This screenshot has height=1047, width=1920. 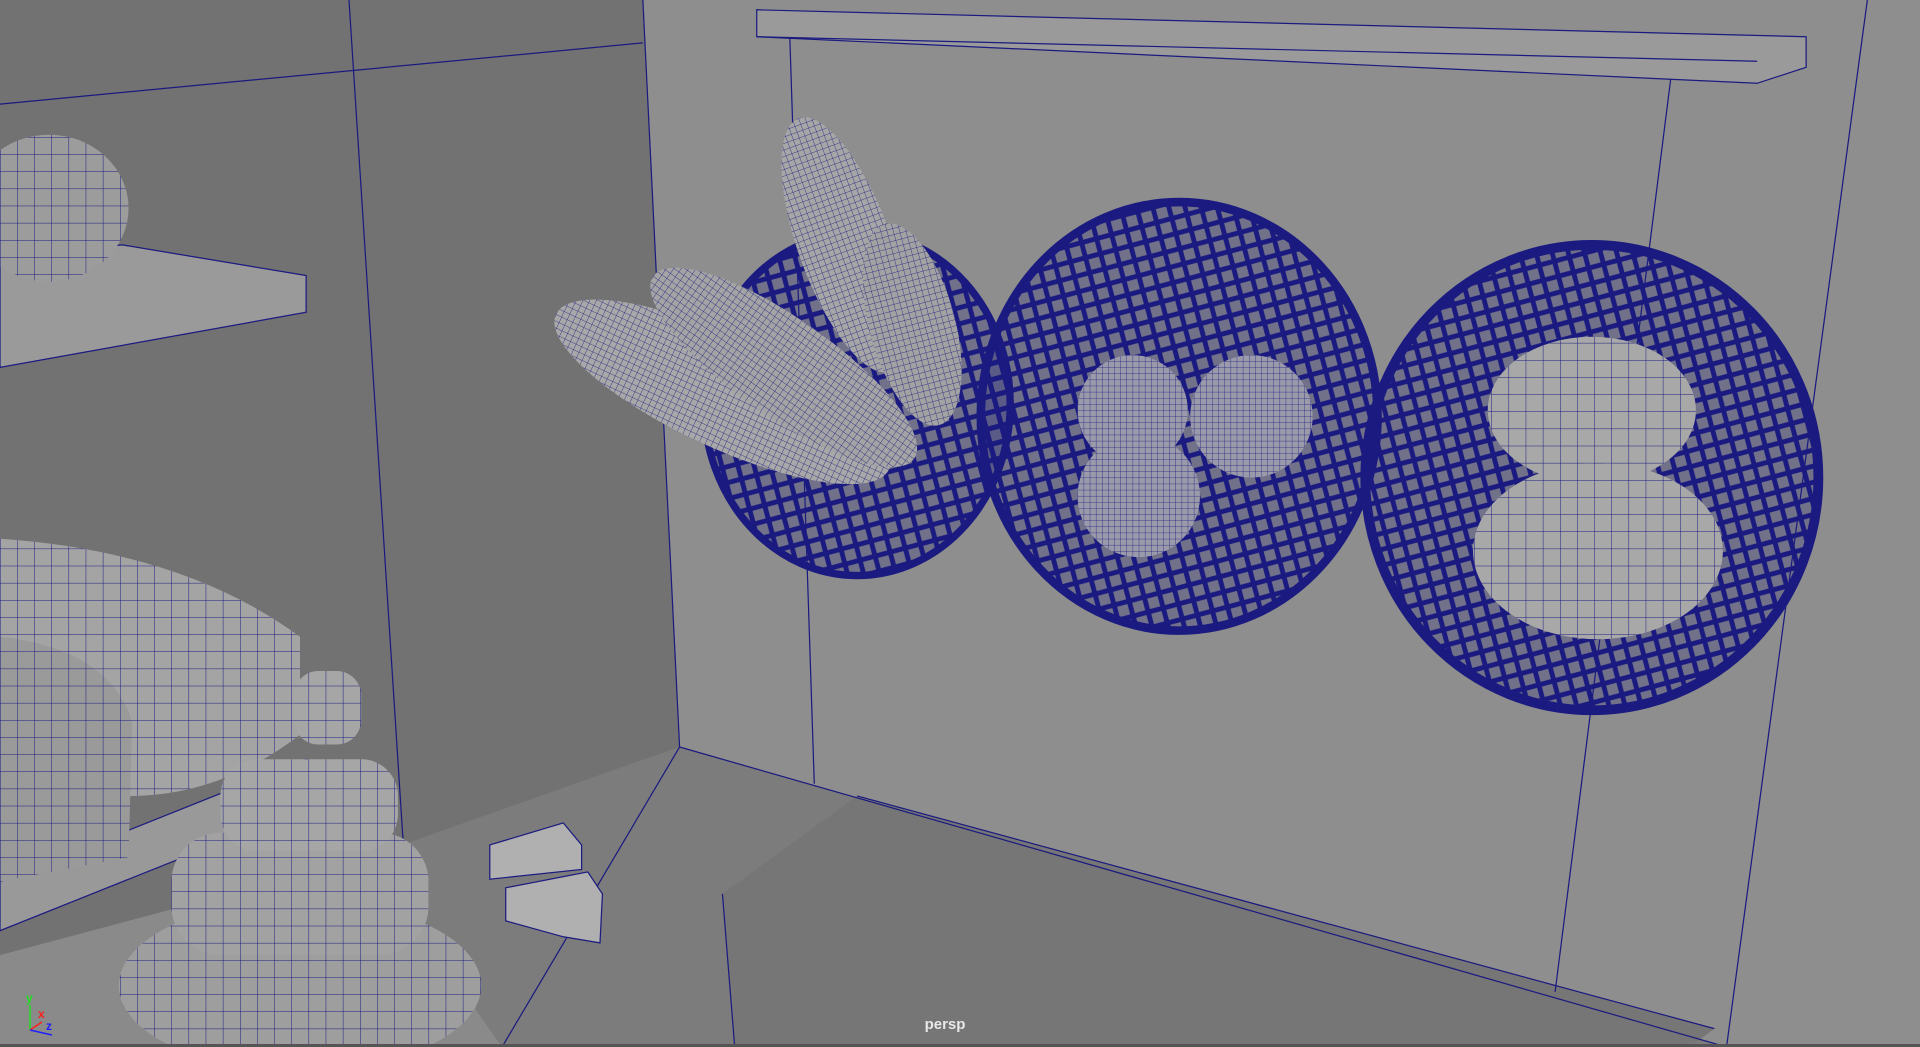 What do you see at coordinates (1592, 478) in the screenshot?
I see `basket-loaves` at bounding box center [1592, 478].